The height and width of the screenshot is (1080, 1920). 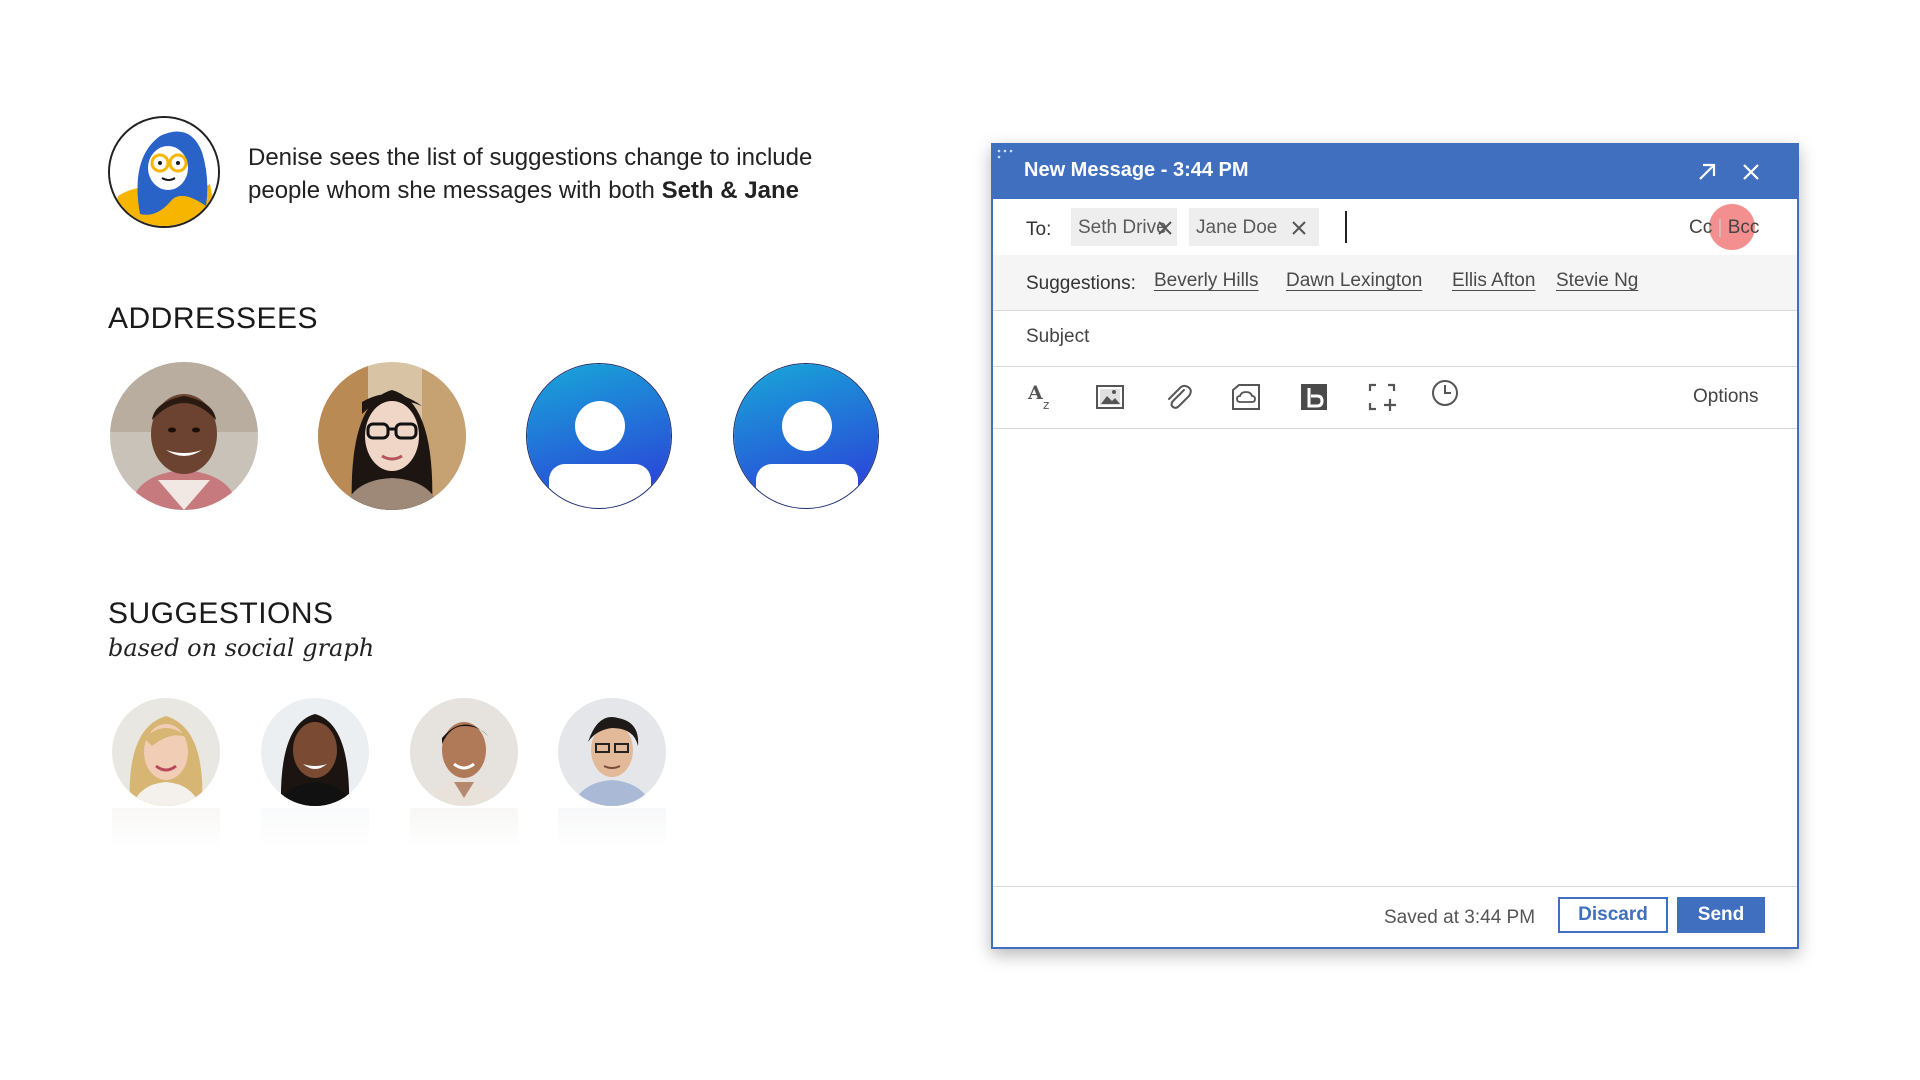 I want to click on compose-titlebar: New Message - 3:44 PM, so click(x=1395, y=172).